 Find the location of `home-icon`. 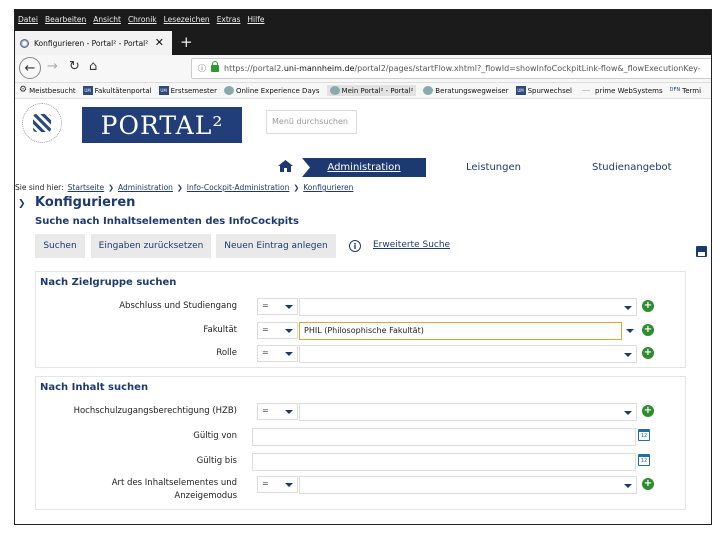

home-icon is located at coordinates (285, 166).